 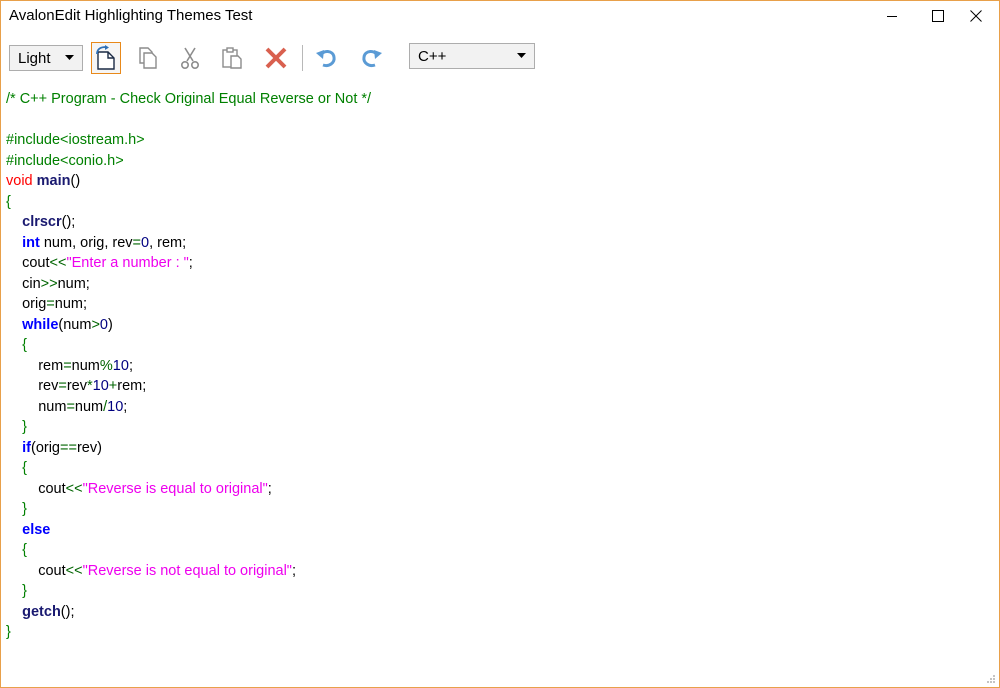 I want to click on new-document-icon, so click(x=105, y=57).